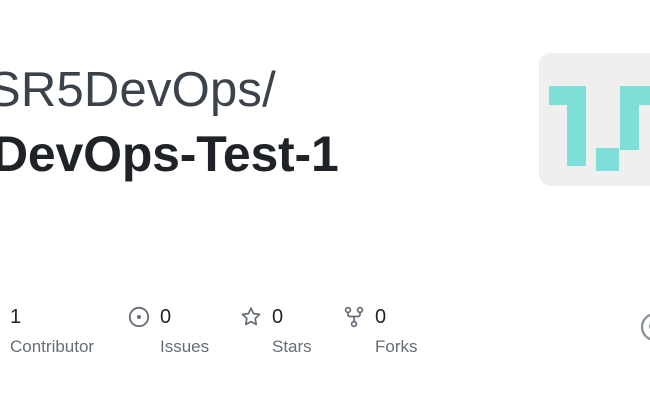  Describe the element at coordinates (645, 327) in the screenshot. I see `github-mark-icon` at that location.